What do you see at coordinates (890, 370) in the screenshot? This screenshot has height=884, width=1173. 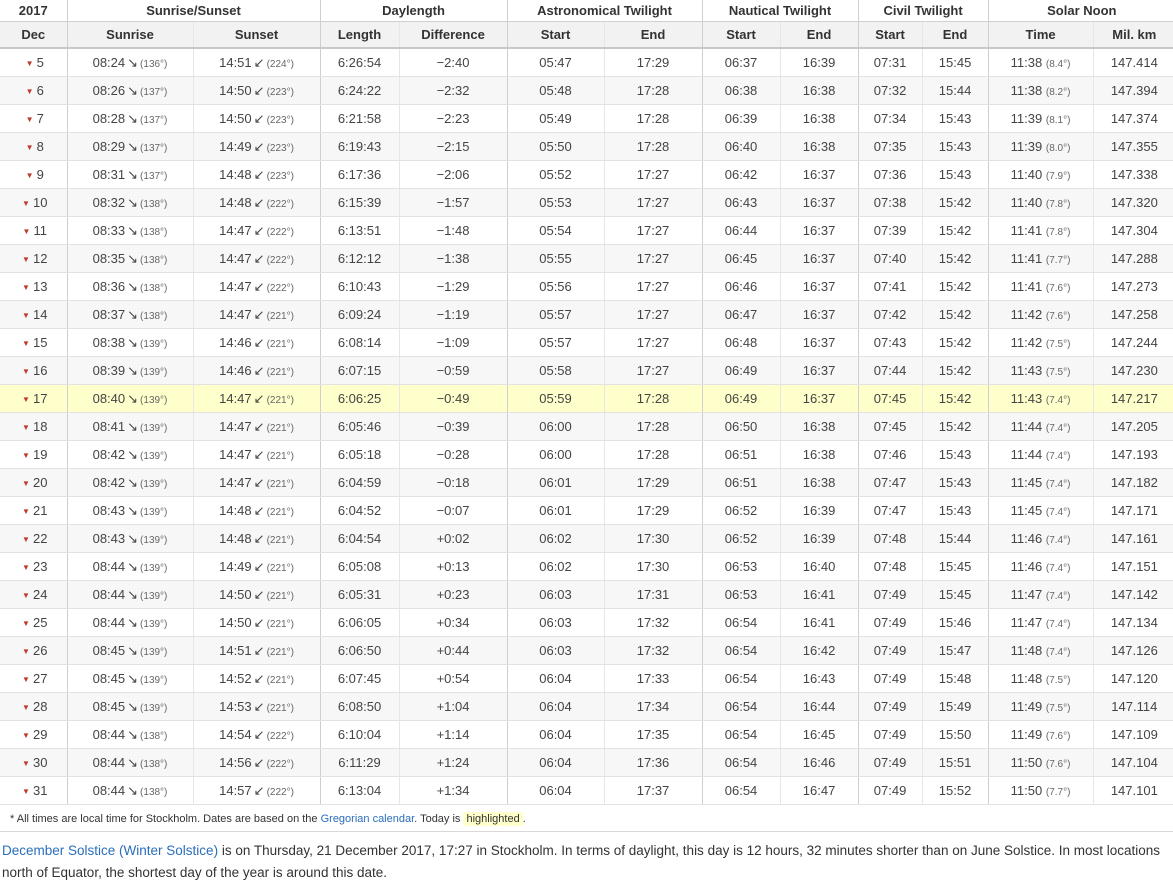 I see `civil-start-cell: 07:44` at bounding box center [890, 370].